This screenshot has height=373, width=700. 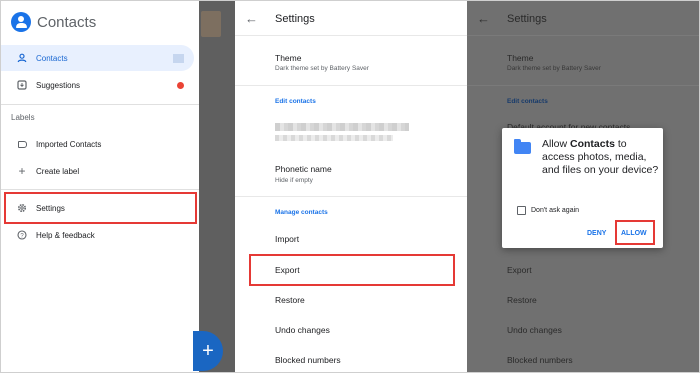 I want to click on label-icon, so click(x=22, y=144).